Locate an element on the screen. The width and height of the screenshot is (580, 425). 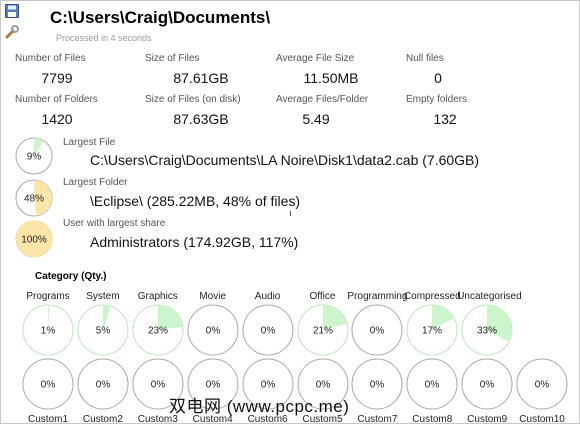
category-label: Custom1 is located at coordinates (47, 419).